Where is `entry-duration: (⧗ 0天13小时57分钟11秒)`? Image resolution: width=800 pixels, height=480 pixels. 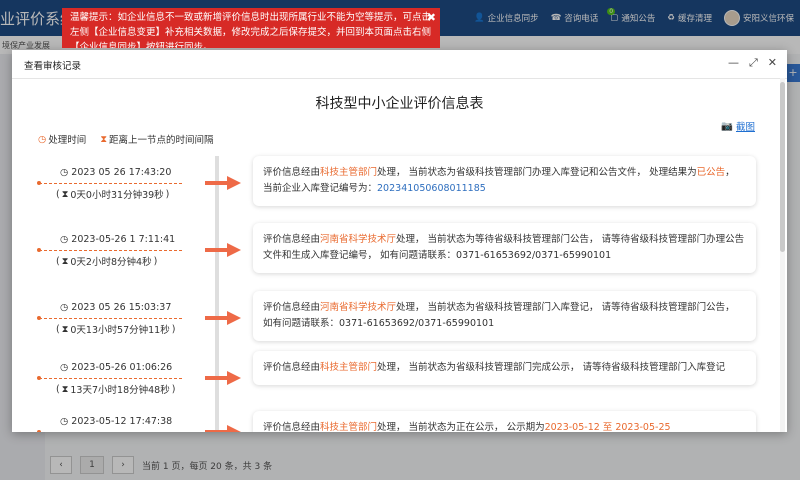
entry-duration: (⧗ 0天13小时57分钟11秒) is located at coordinates (116, 330).